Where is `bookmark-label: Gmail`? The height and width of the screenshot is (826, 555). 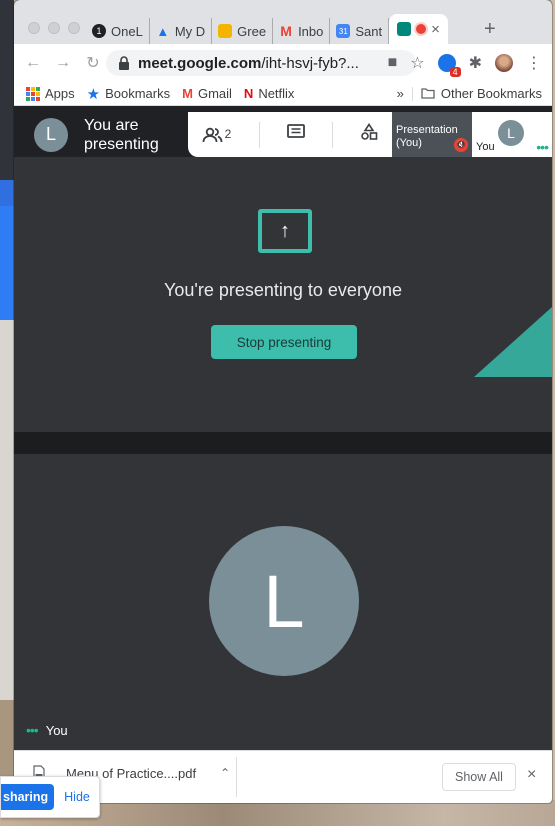 bookmark-label: Gmail is located at coordinates (214, 93).